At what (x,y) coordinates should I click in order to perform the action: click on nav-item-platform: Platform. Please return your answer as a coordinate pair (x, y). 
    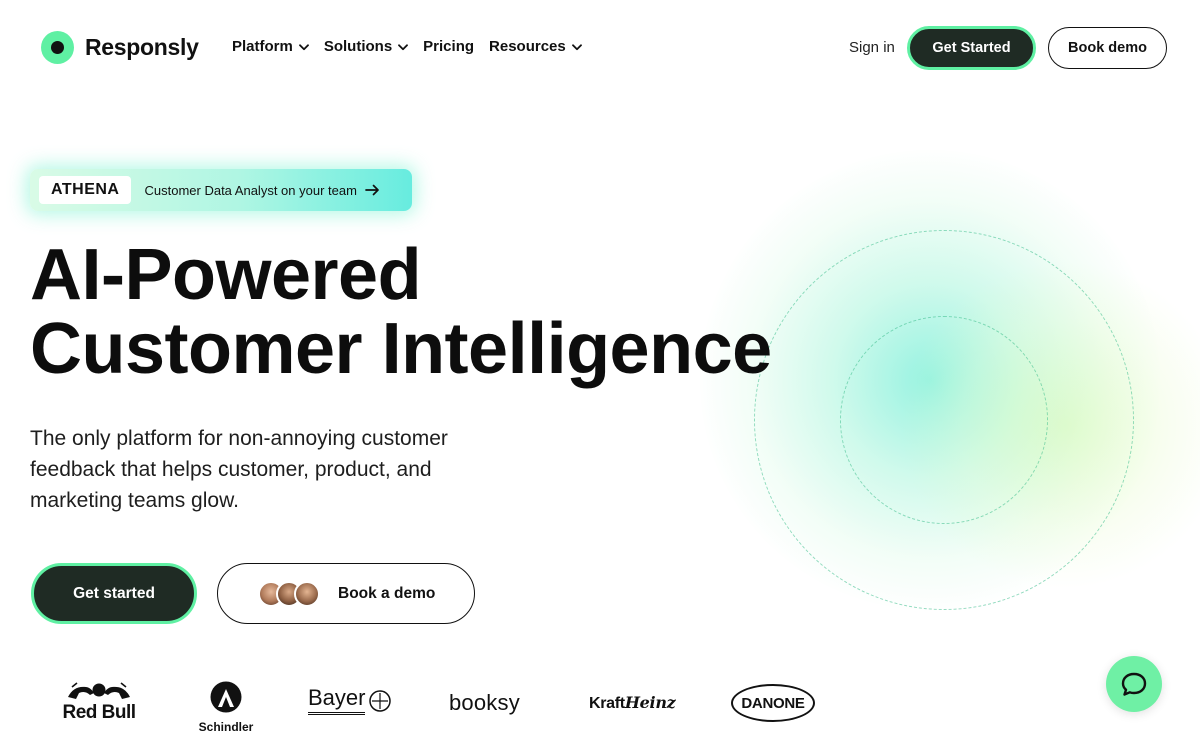
    Looking at the image, I should click on (270, 46).